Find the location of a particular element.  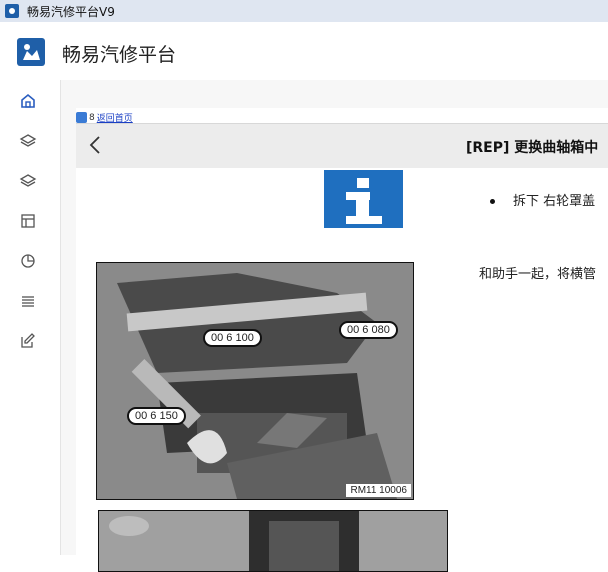

layout-icon is located at coordinates (28, 221).